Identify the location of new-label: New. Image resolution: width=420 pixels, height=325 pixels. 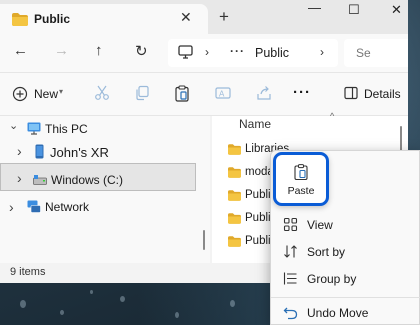
(46, 94).